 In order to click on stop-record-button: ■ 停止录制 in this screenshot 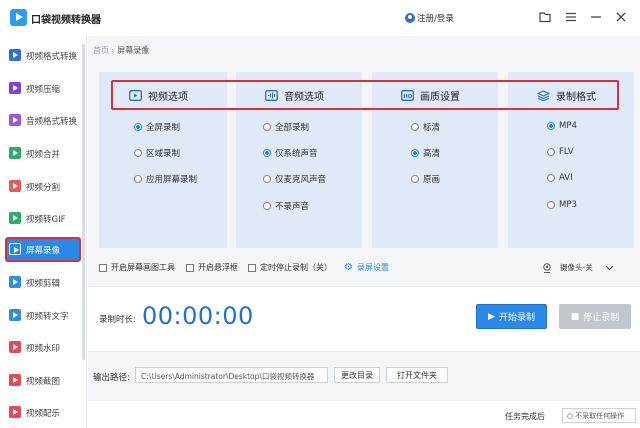, I will do `click(595, 316)`.